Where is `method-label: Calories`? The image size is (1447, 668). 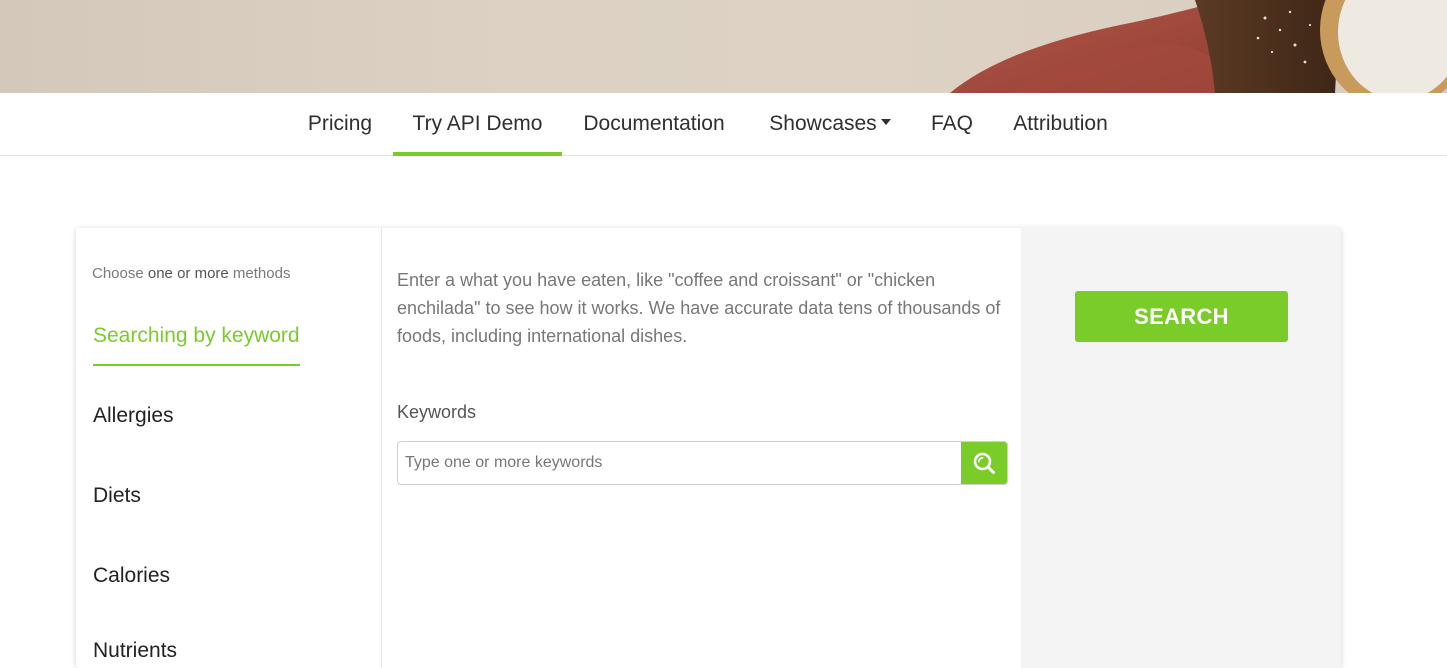
method-label: Calories is located at coordinates (132, 575).